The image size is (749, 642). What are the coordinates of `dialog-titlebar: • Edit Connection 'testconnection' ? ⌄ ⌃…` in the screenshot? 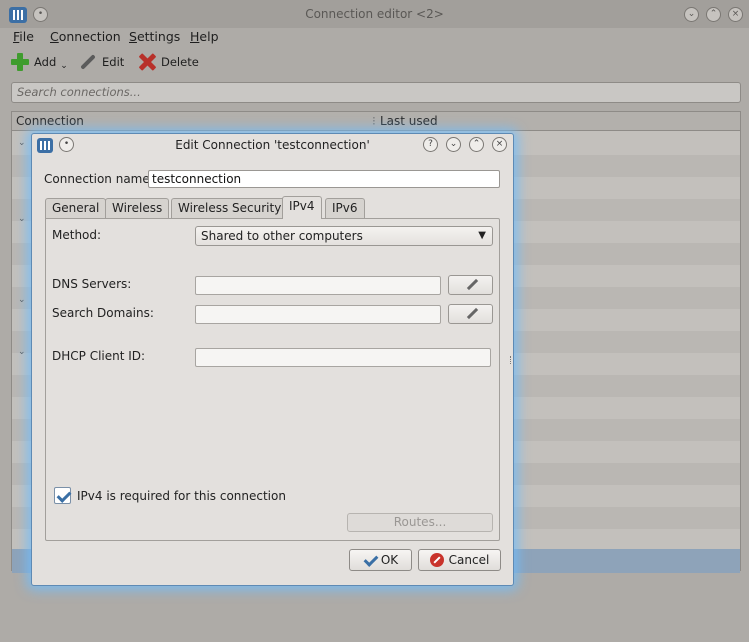 It's located at (272, 146).